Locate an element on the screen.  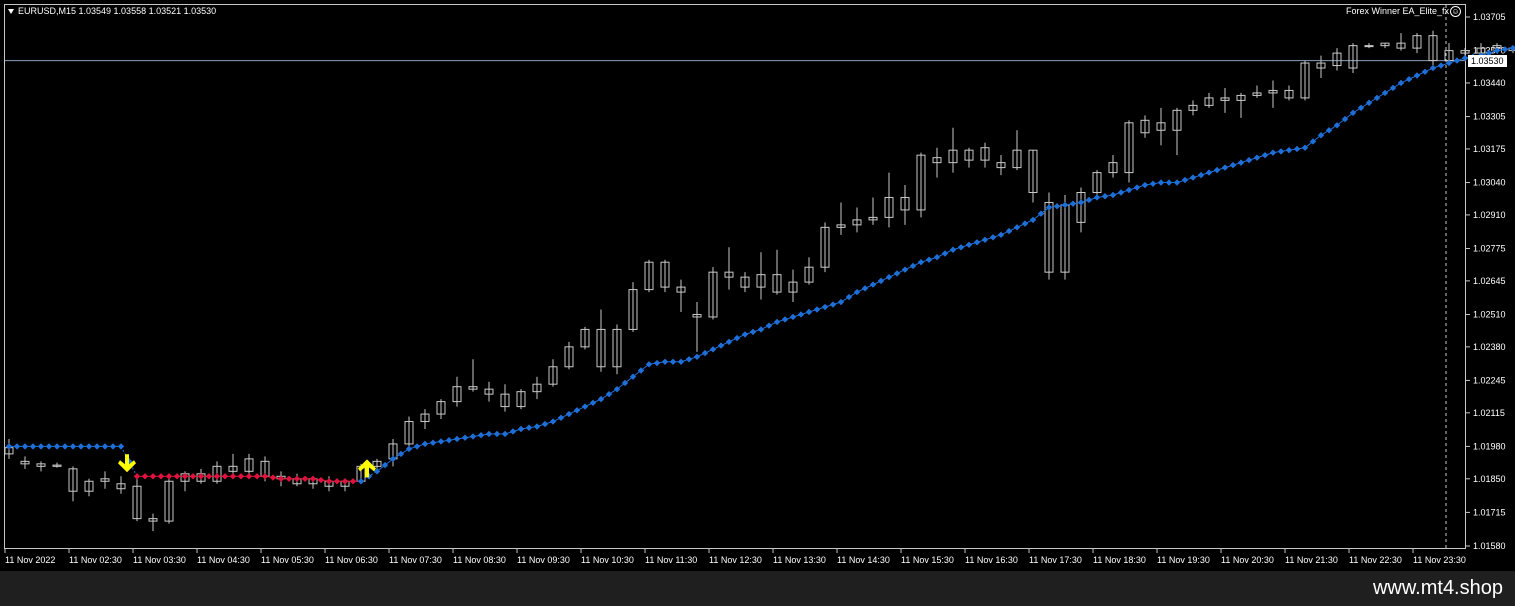
price-tick-label: 1.02115 is located at coordinates (1489, 413).